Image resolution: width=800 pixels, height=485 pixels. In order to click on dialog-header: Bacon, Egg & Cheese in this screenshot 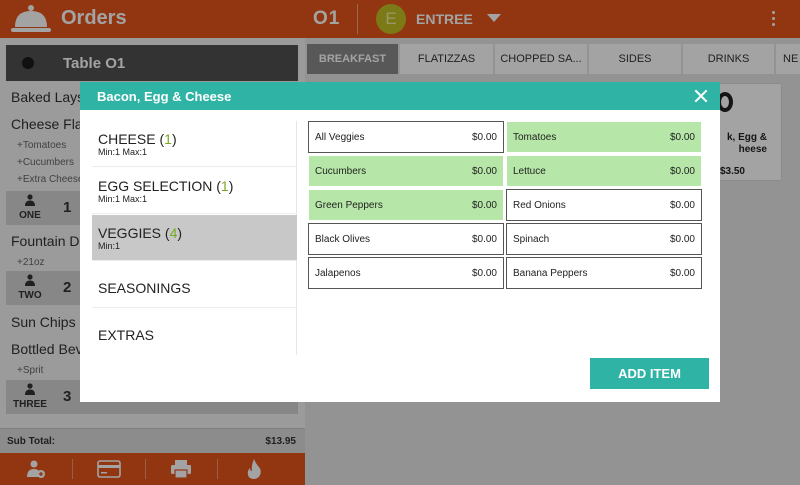, I will do `click(400, 96)`.